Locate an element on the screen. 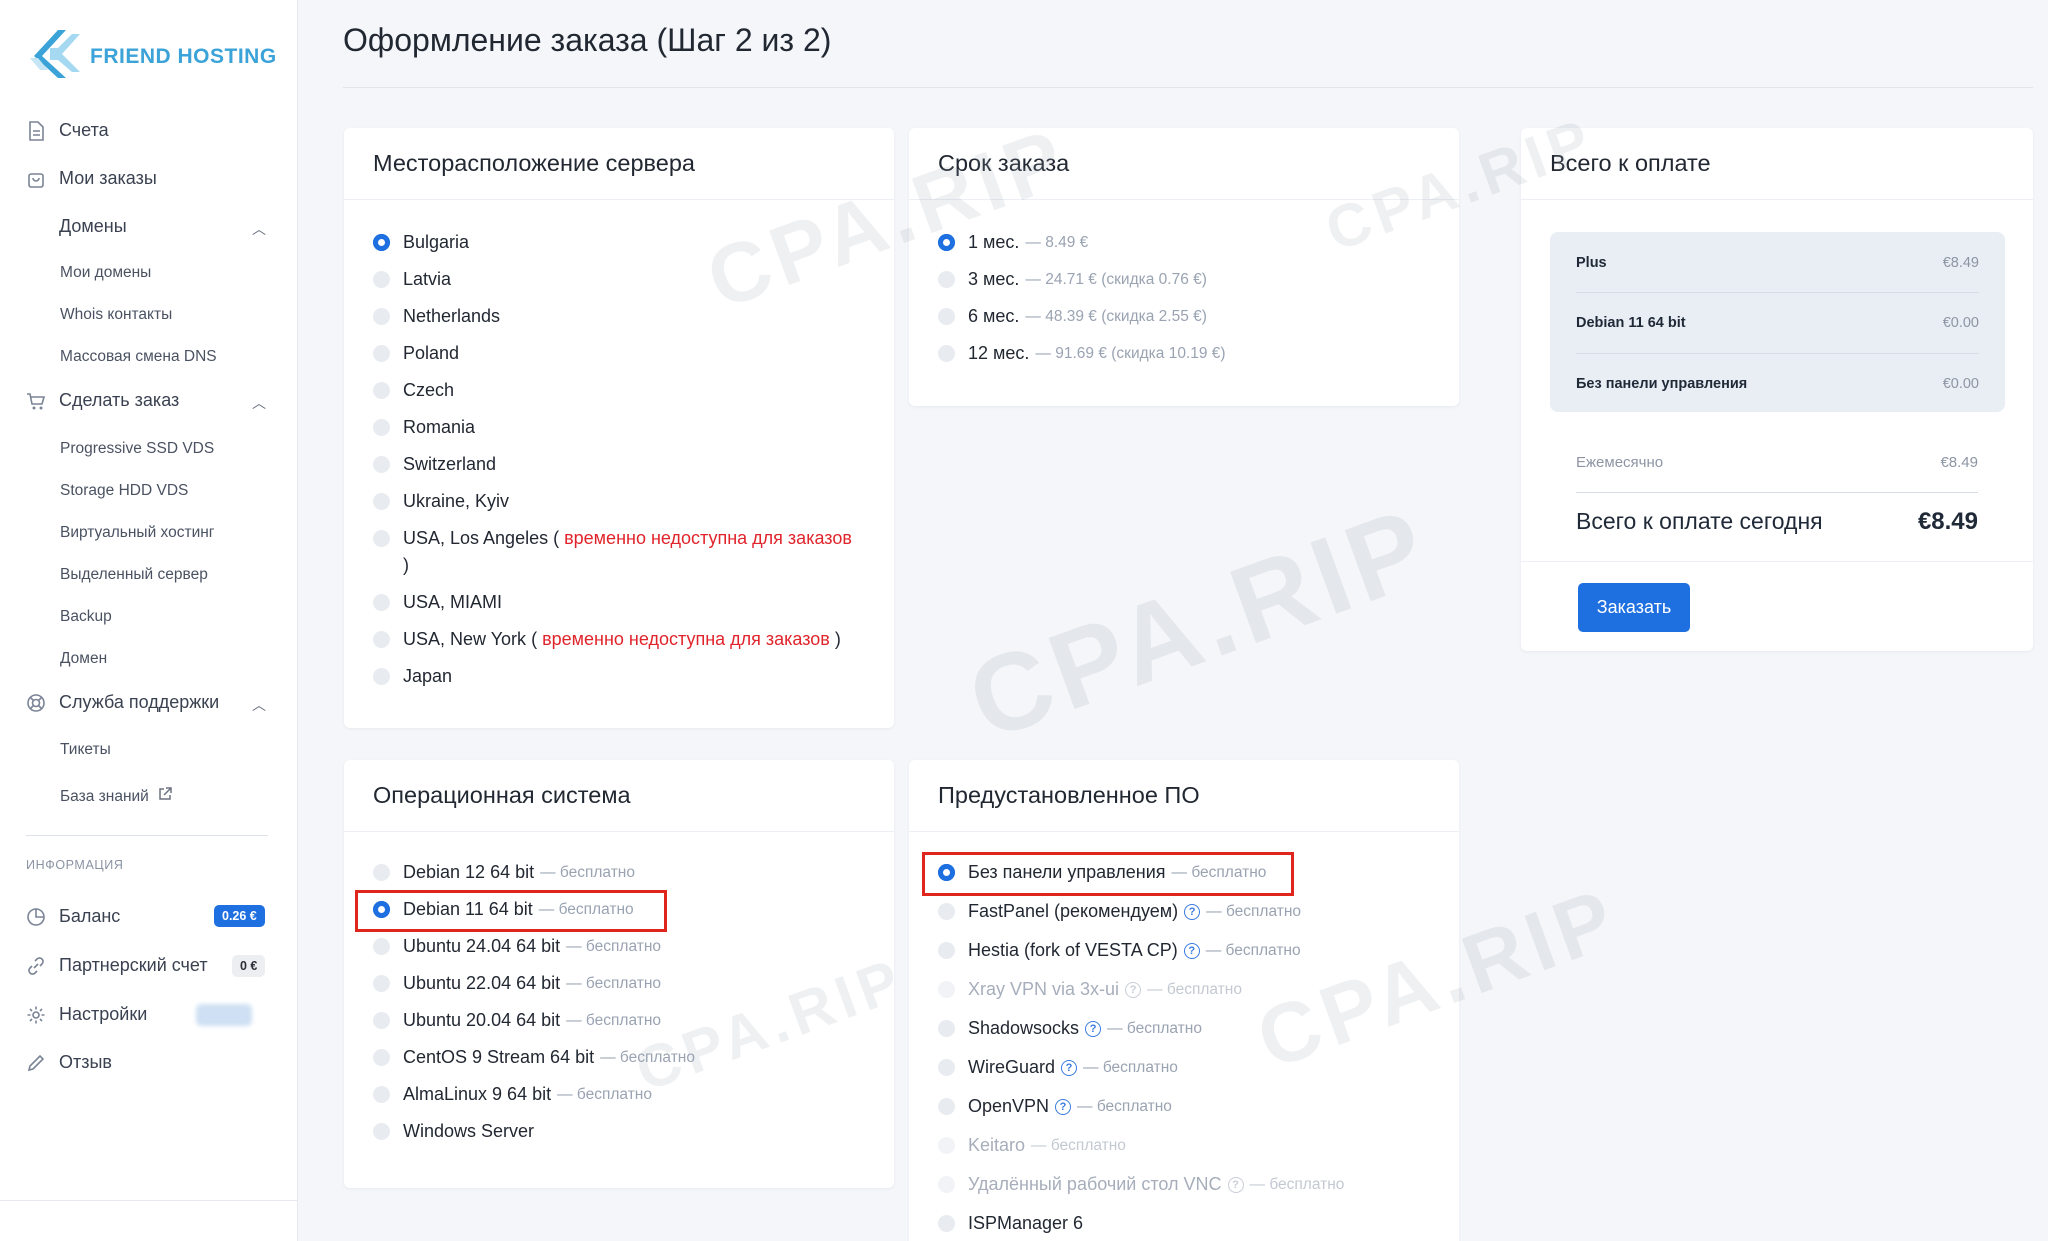 The width and height of the screenshot is (2048, 1241). software-option-openvpn: OpenVPN? — бесплатно is located at coordinates (1055, 1106).